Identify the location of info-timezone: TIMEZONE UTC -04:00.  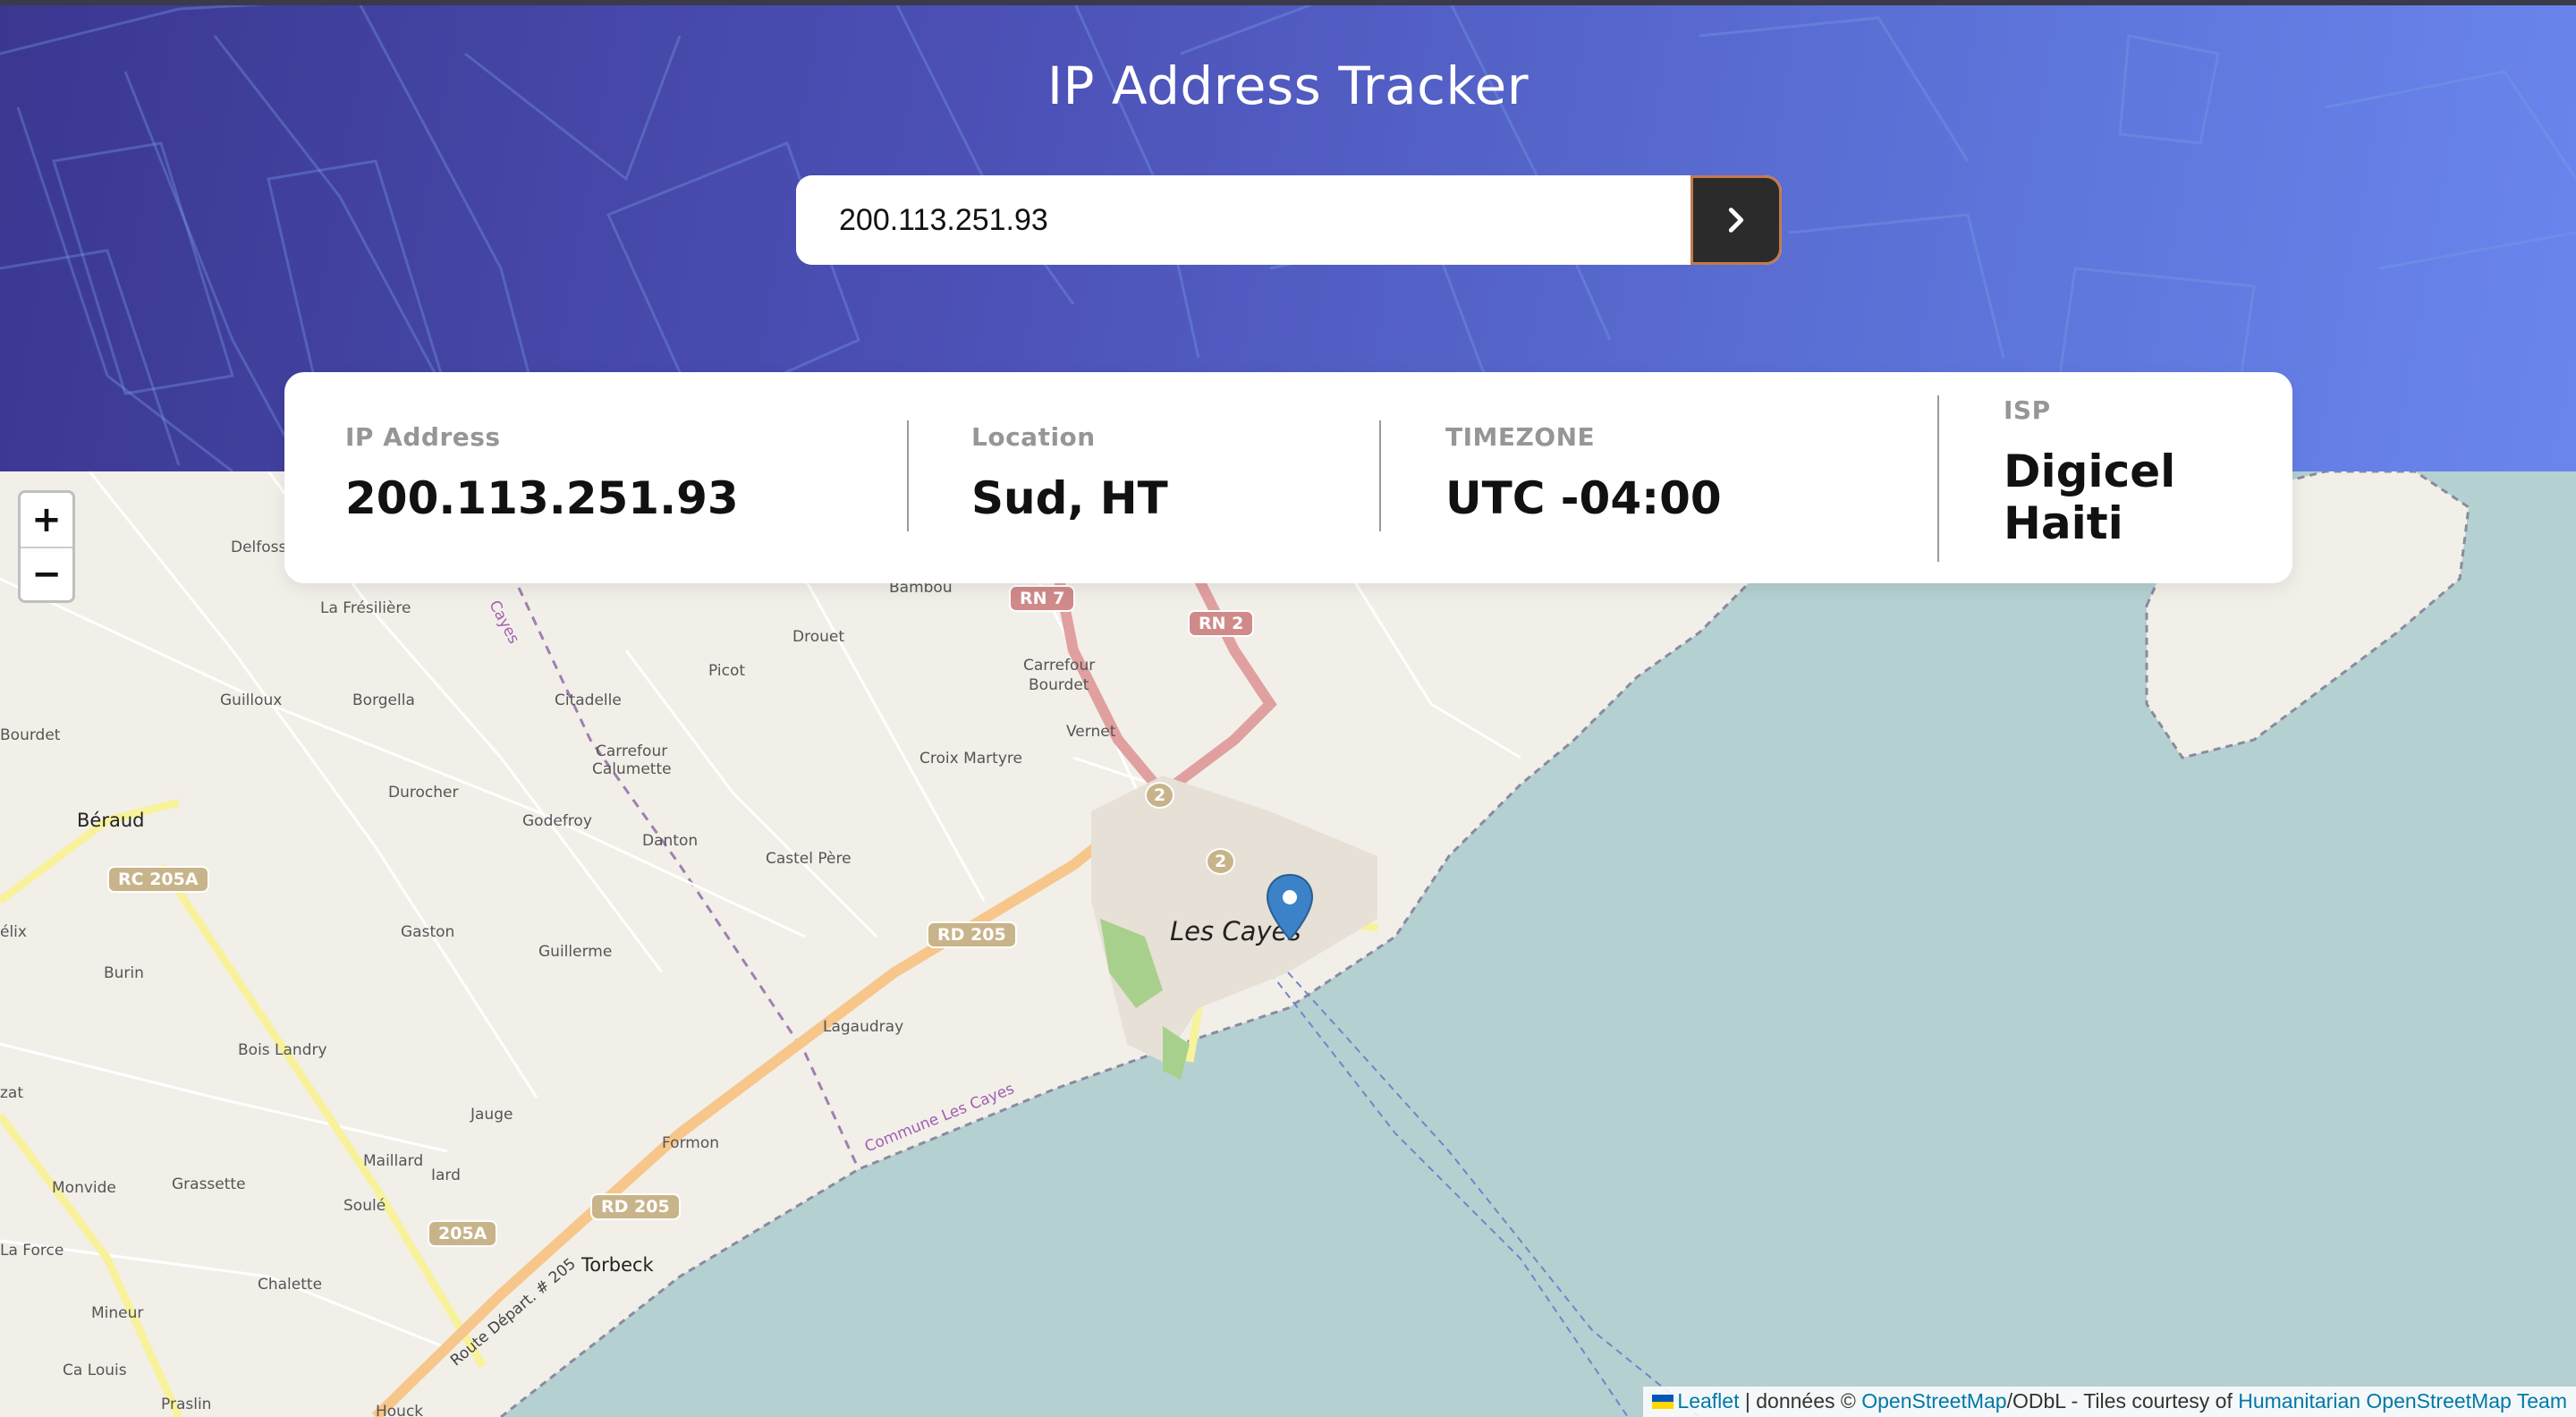
(1669, 478).